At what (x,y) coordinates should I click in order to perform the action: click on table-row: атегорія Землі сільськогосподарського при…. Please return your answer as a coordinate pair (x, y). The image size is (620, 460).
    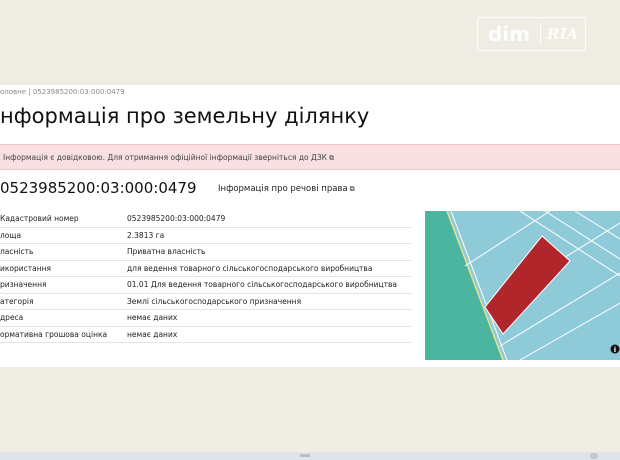
    Looking at the image, I should click on (206, 301).